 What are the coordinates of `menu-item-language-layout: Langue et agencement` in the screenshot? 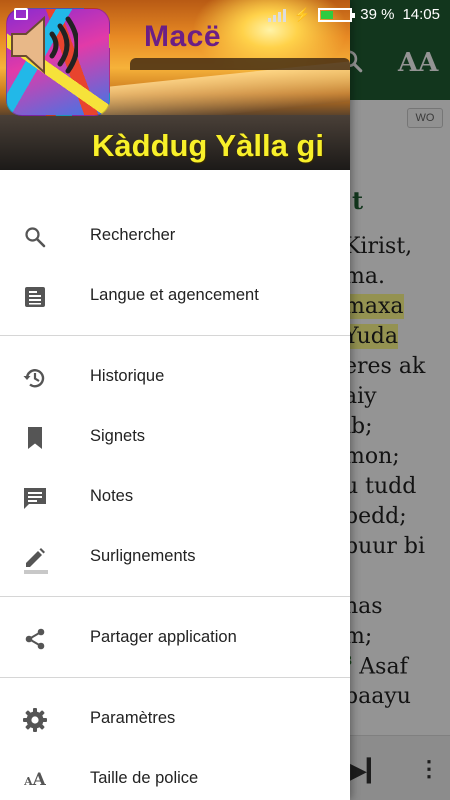 It's located at (175, 295).